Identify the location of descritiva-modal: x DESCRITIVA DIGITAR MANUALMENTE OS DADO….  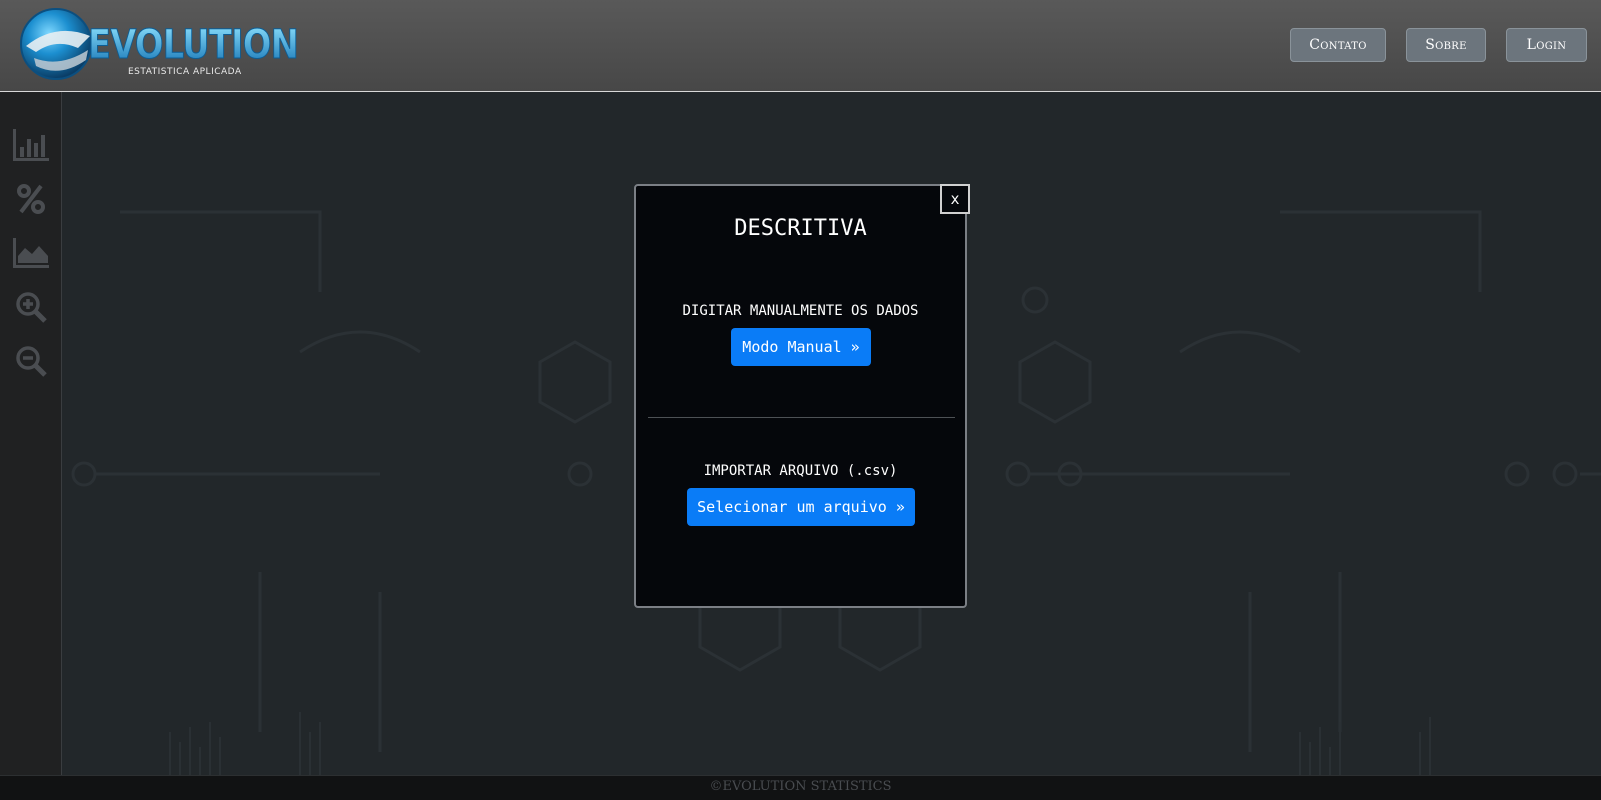
(802, 396).